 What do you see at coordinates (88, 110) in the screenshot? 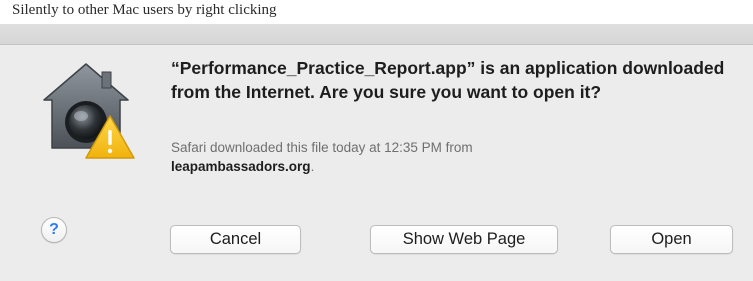
I see `gatekeeper-warning-icon` at bounding box center [88, 110].